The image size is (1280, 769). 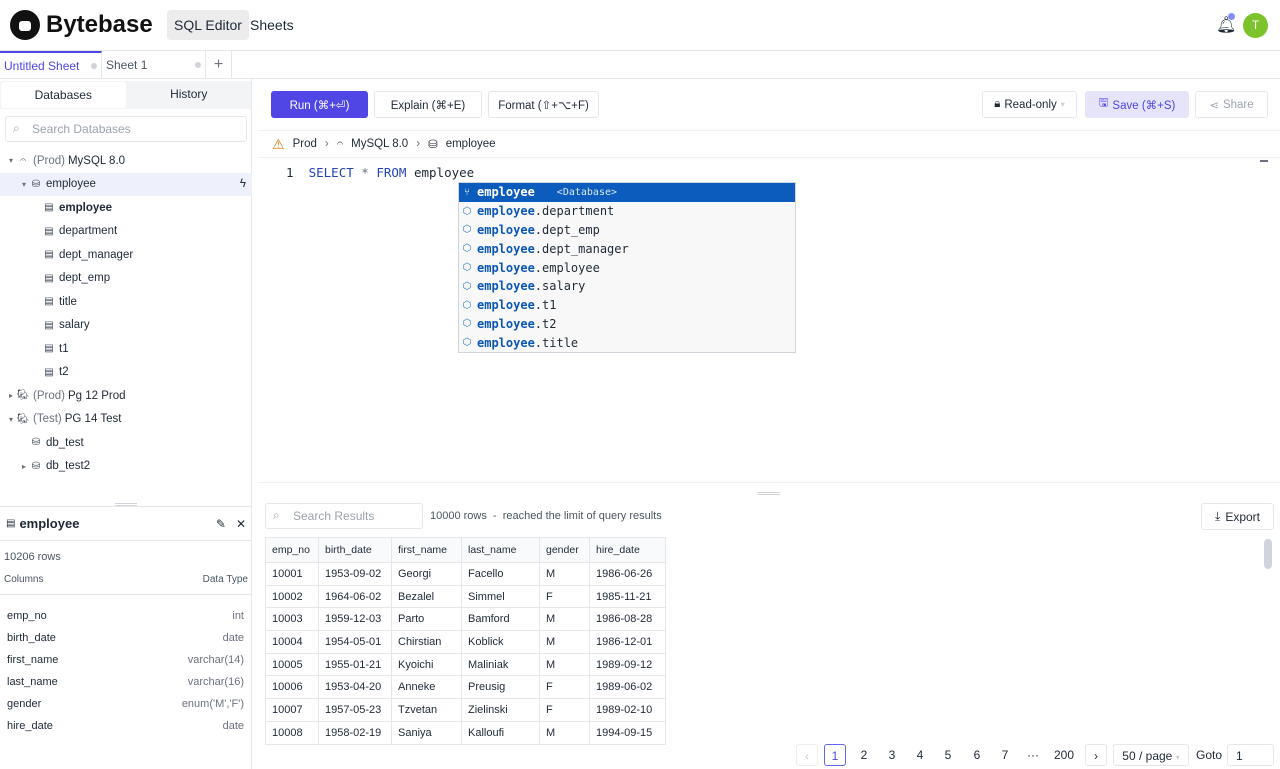 I want to click on autocomplete-item: ⬡ employee.t1, so click(x=627, y=305).